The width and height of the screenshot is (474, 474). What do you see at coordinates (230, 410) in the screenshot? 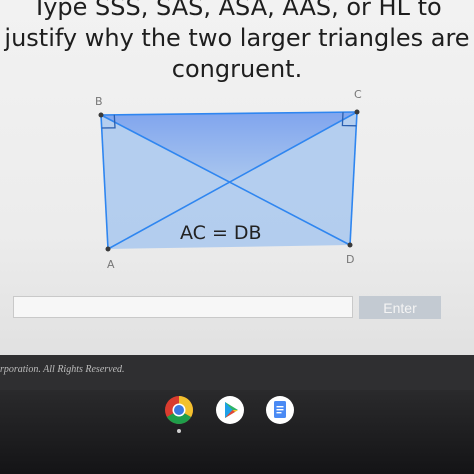
I see `play-store-icon` at bounding box center [230, 410].